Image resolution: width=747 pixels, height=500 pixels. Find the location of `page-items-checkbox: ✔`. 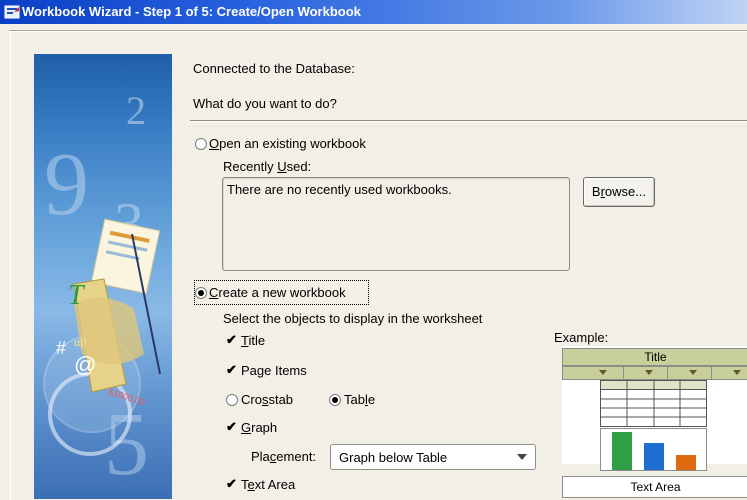

page-items-checkbox: ✔ is located at coordinates (232, 369).